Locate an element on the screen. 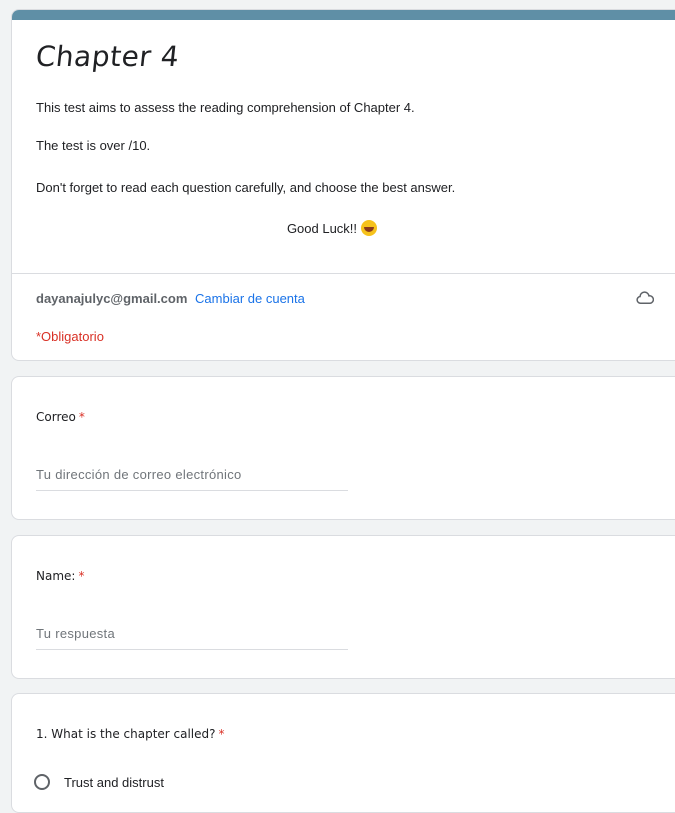  switch-account-link: Cambiar de cuenta is located at coordinates (250, 298).